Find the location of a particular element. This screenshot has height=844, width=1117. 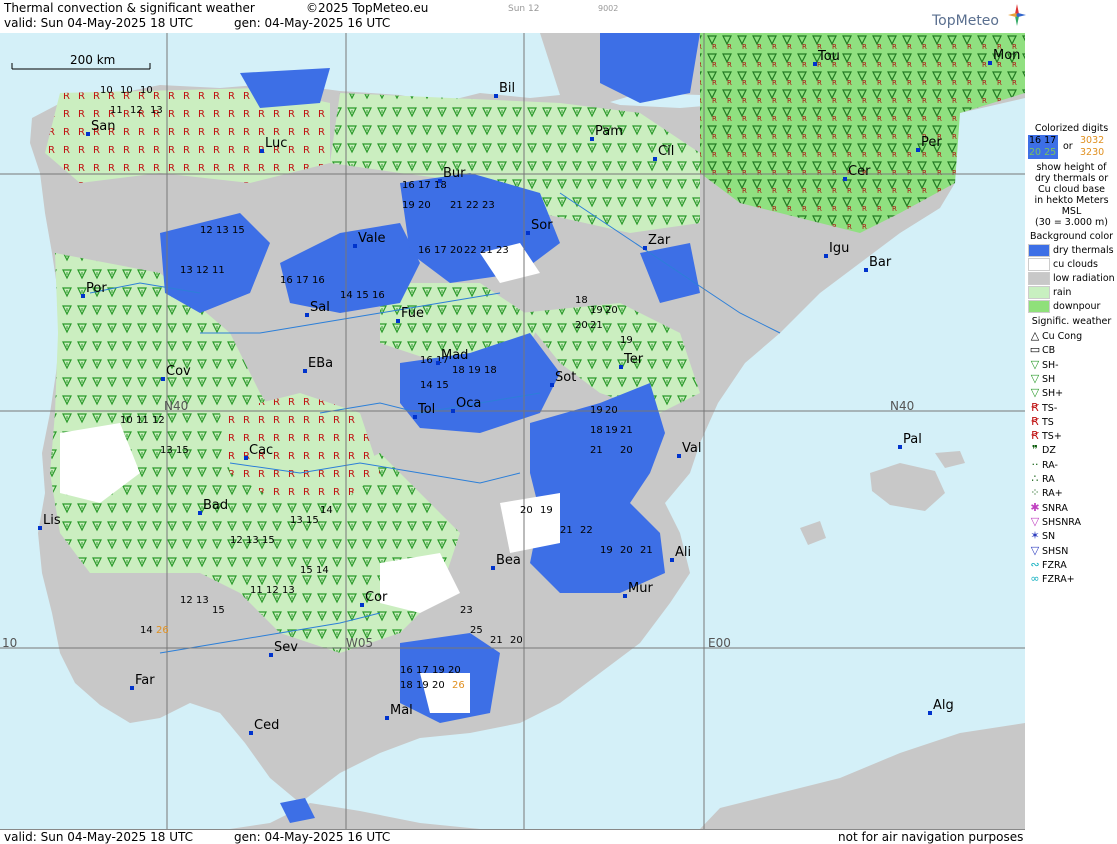

city-label: Cer is located at coordinates (859, 171).